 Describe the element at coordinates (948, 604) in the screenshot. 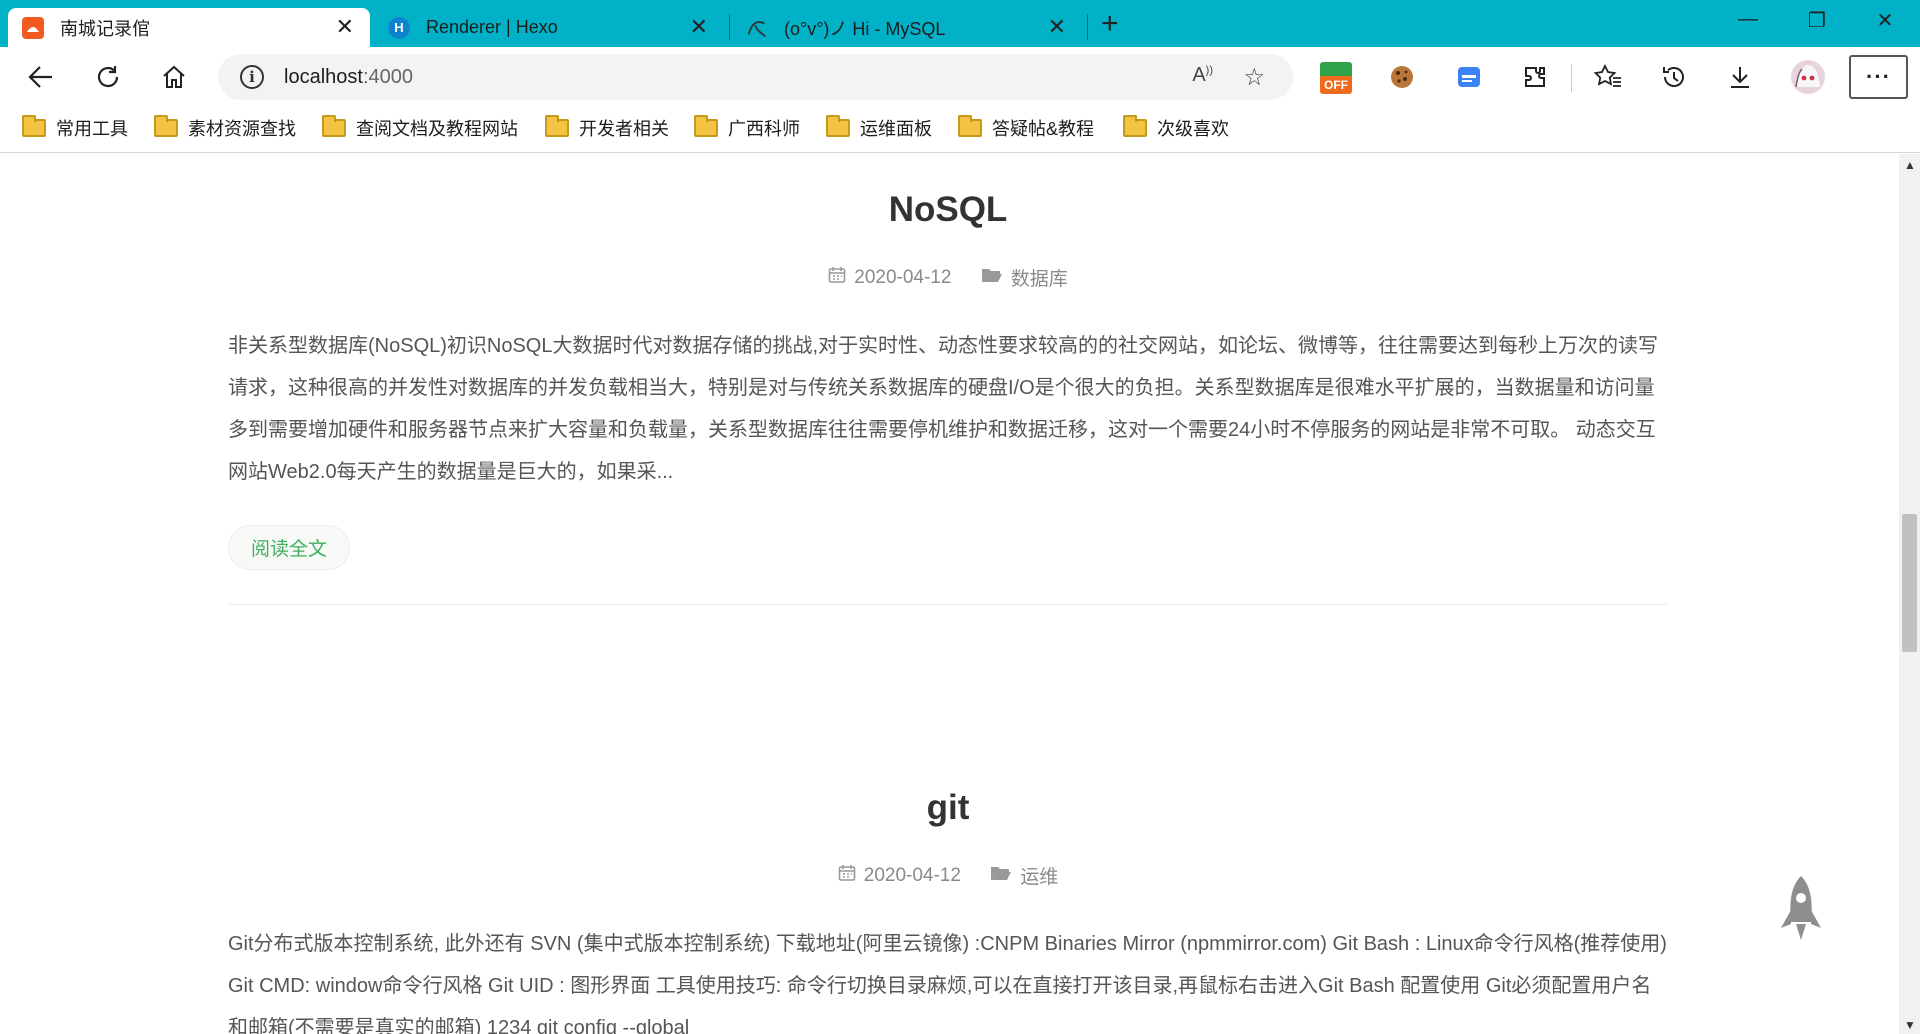

I see `post-divider` at that location.